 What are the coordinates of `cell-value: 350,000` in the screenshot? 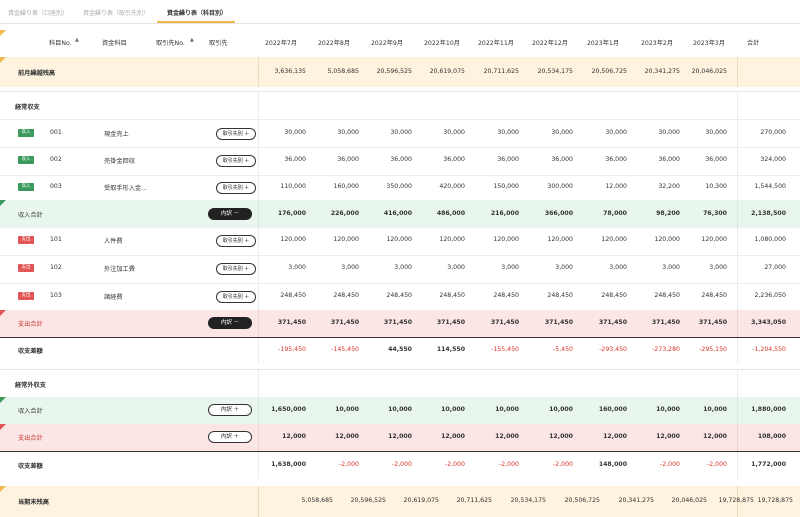 It's located at (399, 186).